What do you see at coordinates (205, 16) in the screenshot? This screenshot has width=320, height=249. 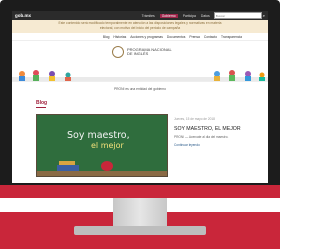 I see `top-link-datos: Datos` at bounding box center [205, 16].